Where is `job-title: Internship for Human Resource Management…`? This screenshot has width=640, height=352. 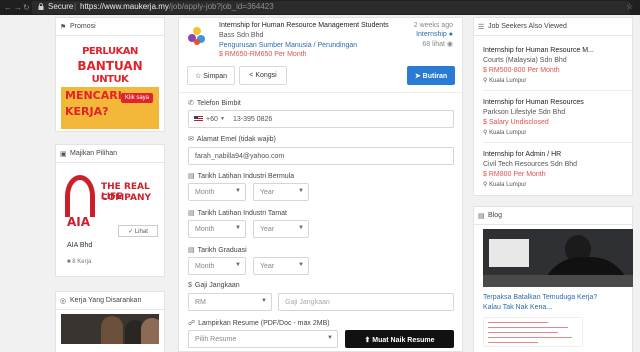
job-title: Internship for Human Resource Management… is located at coordinates (304, 25).